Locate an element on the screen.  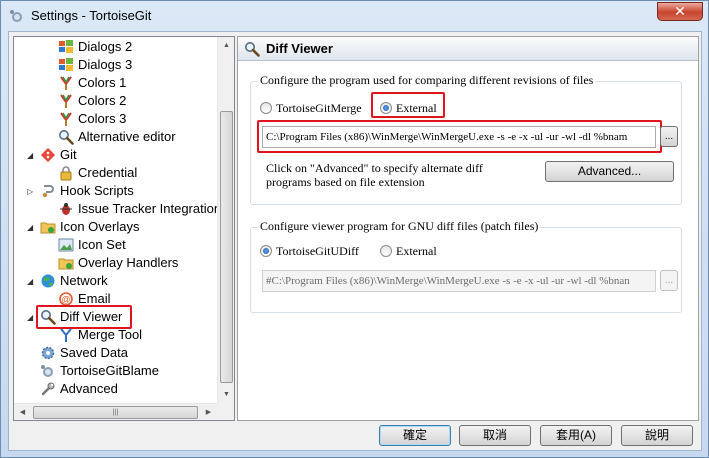
tree-item-label: Issue Tracker Integration is located at coordinates (147, 208).